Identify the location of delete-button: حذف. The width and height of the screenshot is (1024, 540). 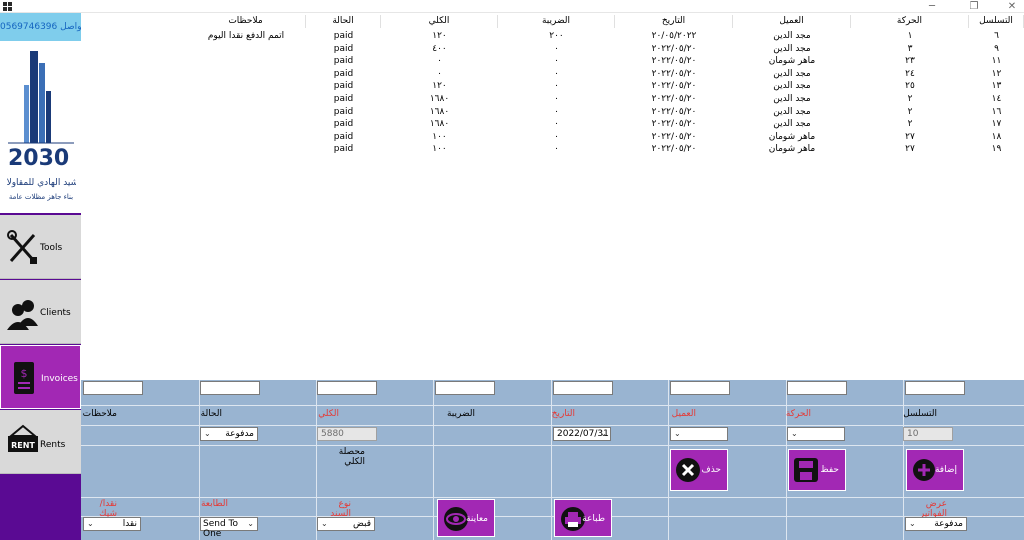
(699, 470).